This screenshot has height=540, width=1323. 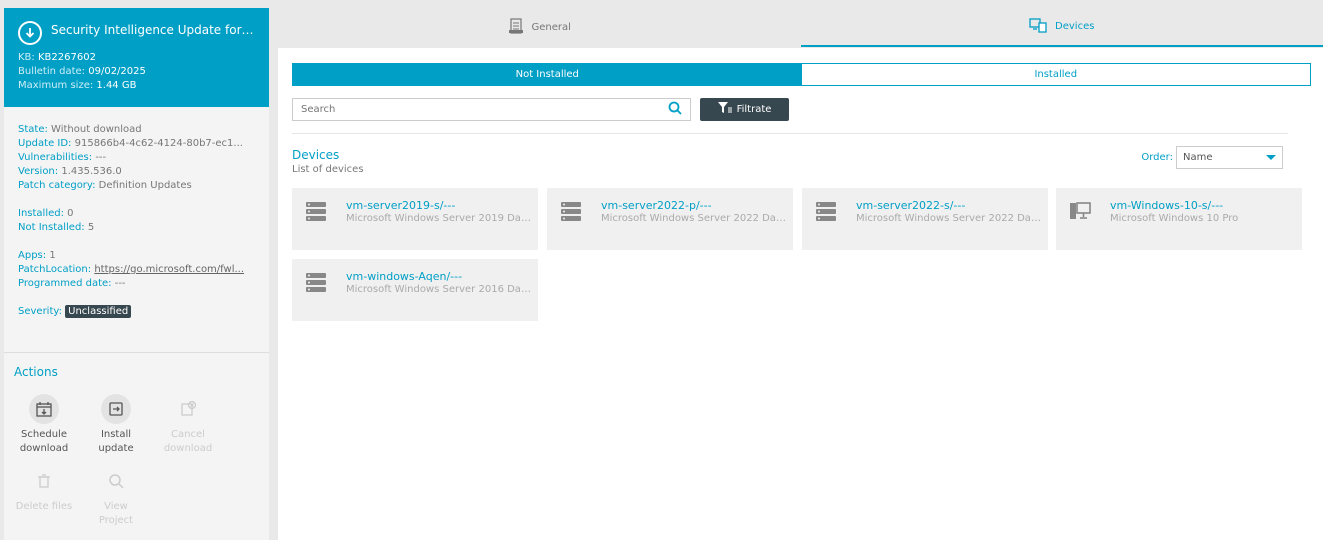 What do you see at coordinates (316, 155) in the screenshot?
I see `devices-title: Devices` at bounding box center [316, 155].